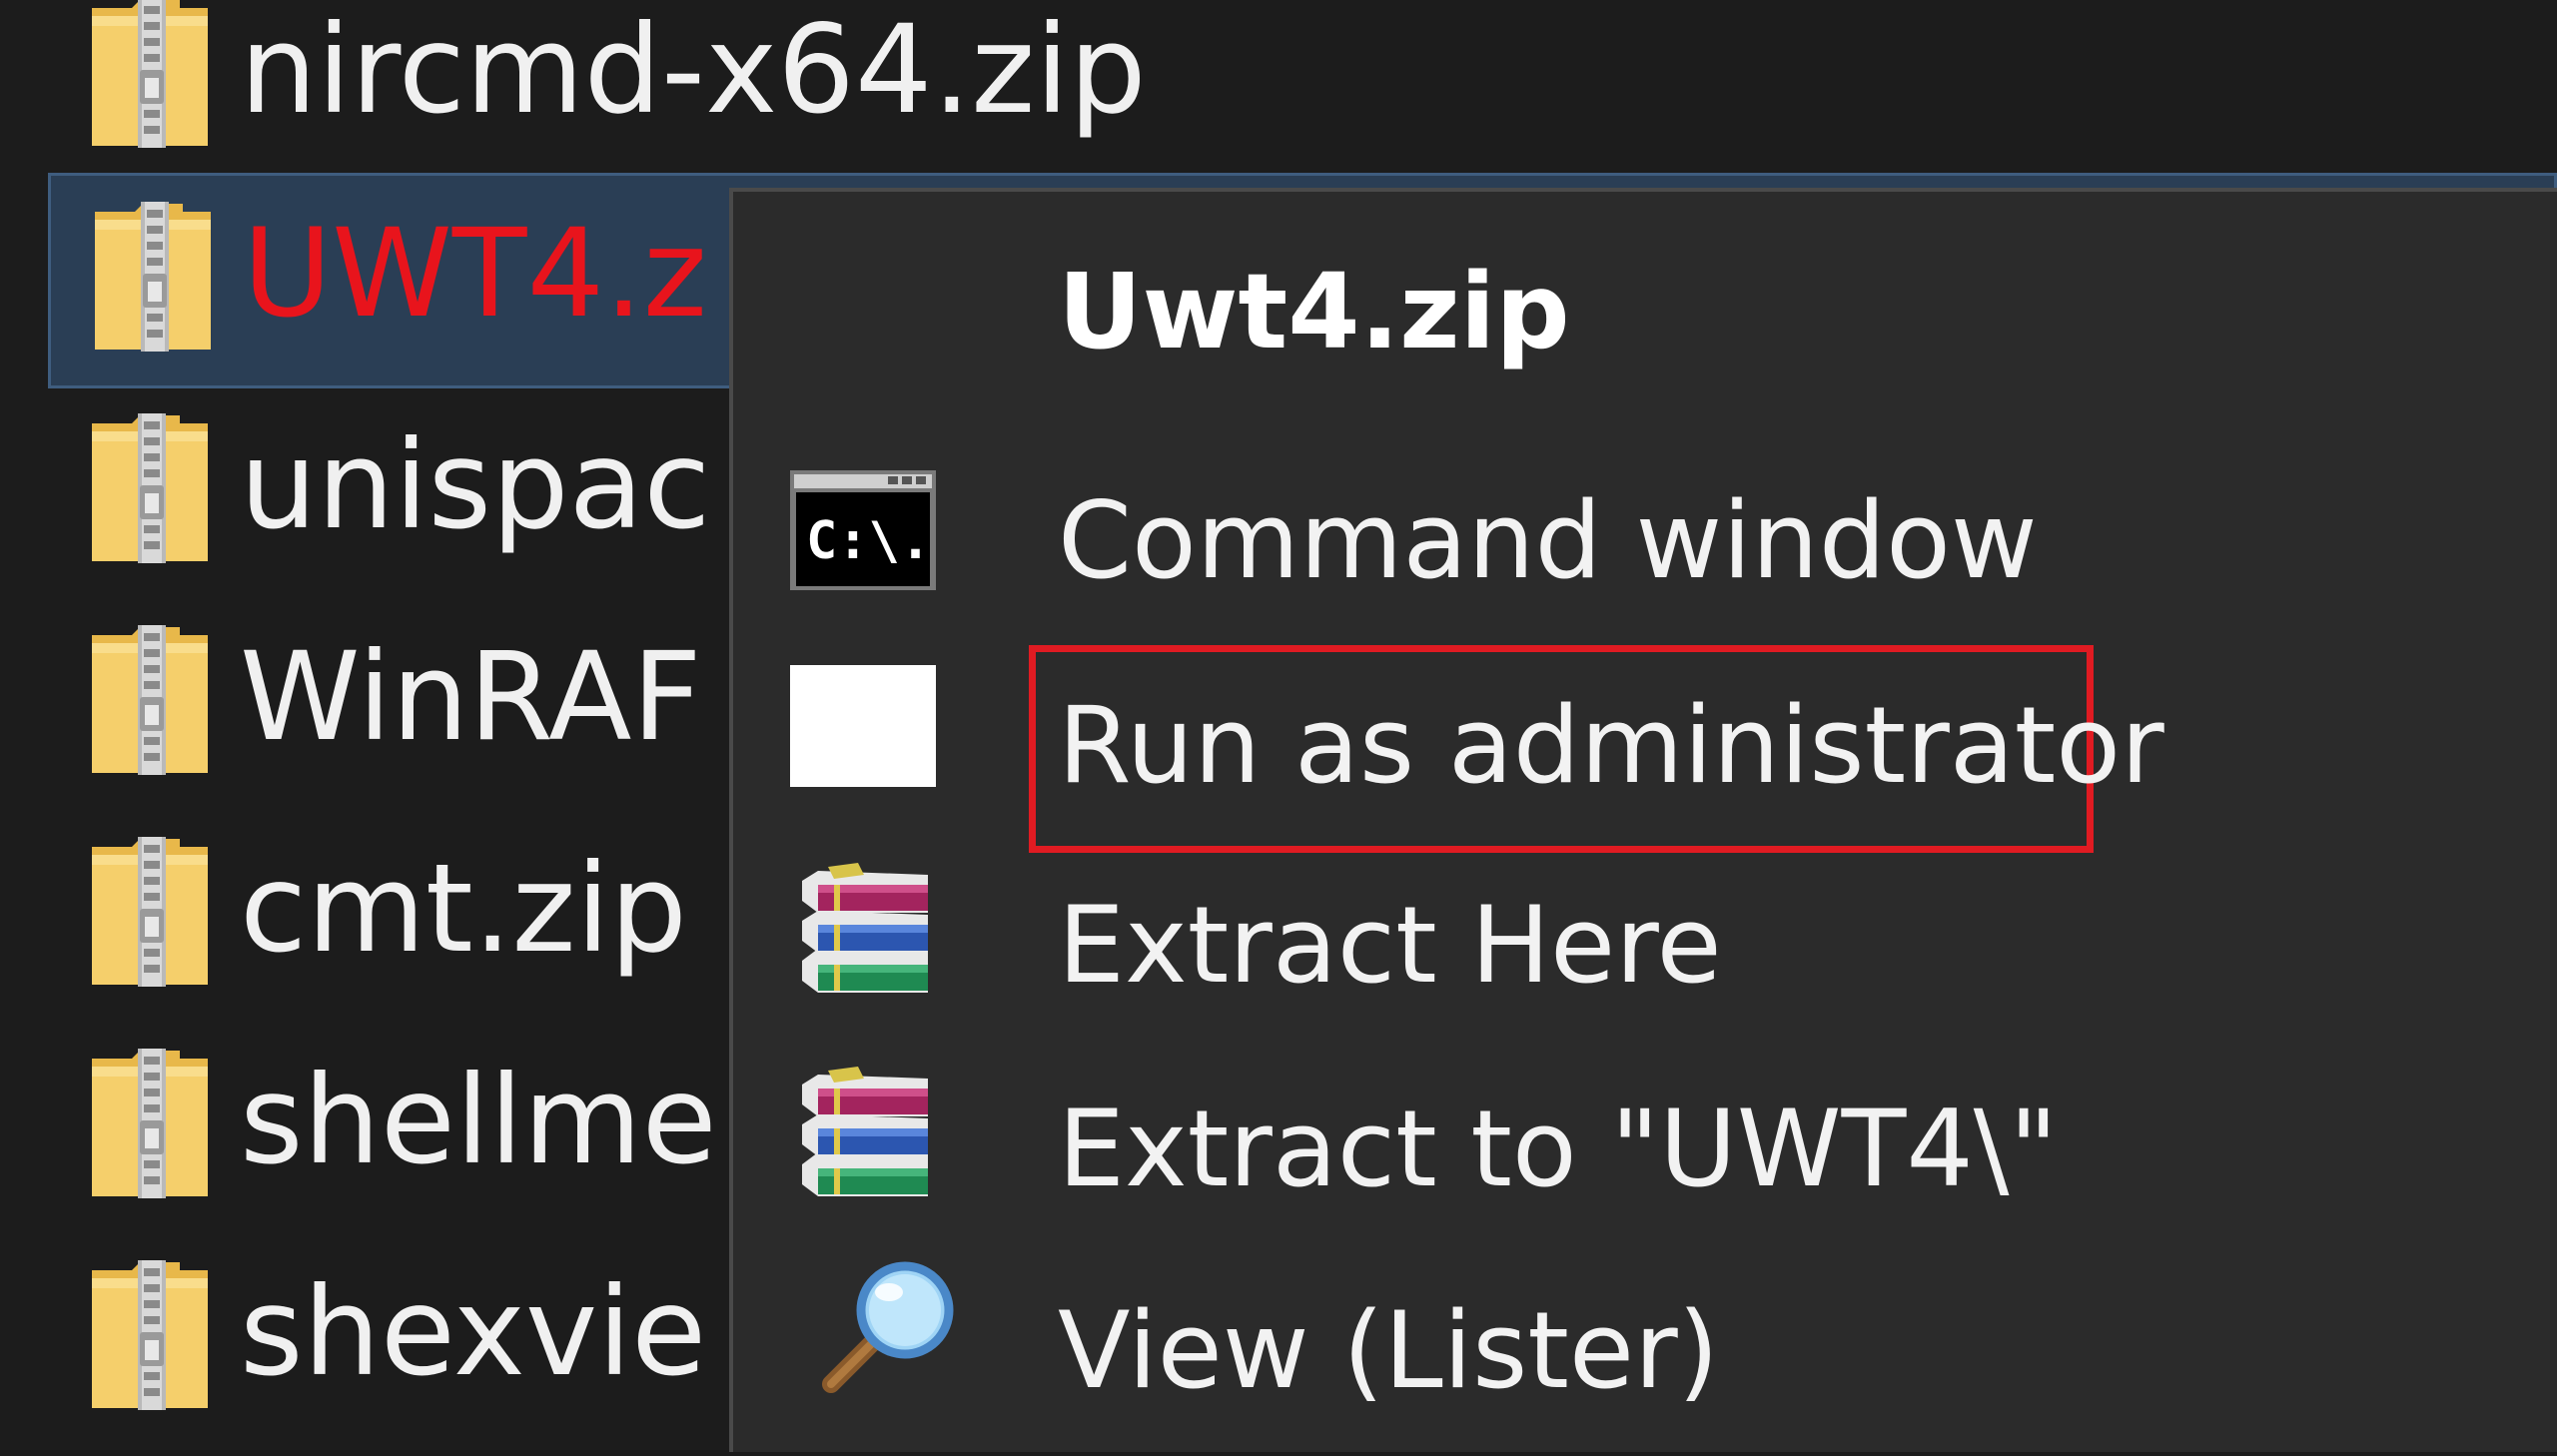  Describe the element at coordinates (478, 1120) in the screenshot. I see `file-name: shellme` at that location.